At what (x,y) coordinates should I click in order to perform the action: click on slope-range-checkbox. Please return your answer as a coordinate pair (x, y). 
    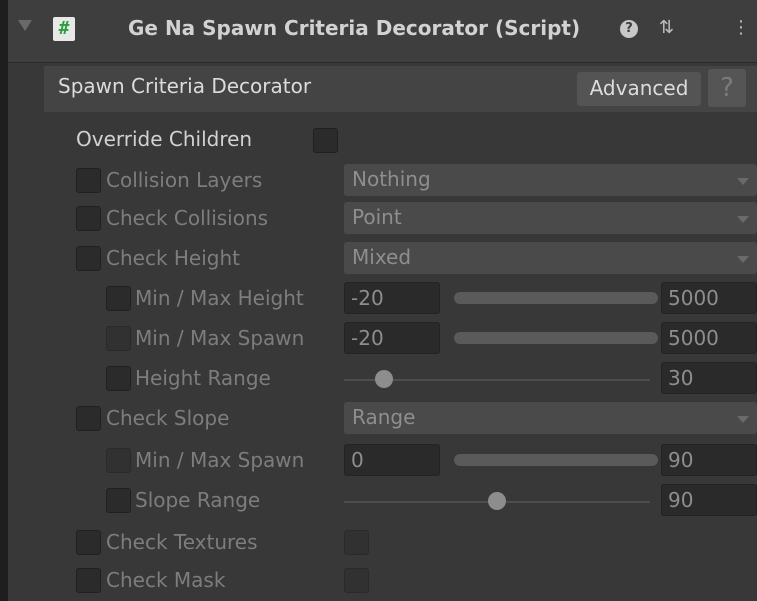
    Looking at the image, I should click on (118, 500).